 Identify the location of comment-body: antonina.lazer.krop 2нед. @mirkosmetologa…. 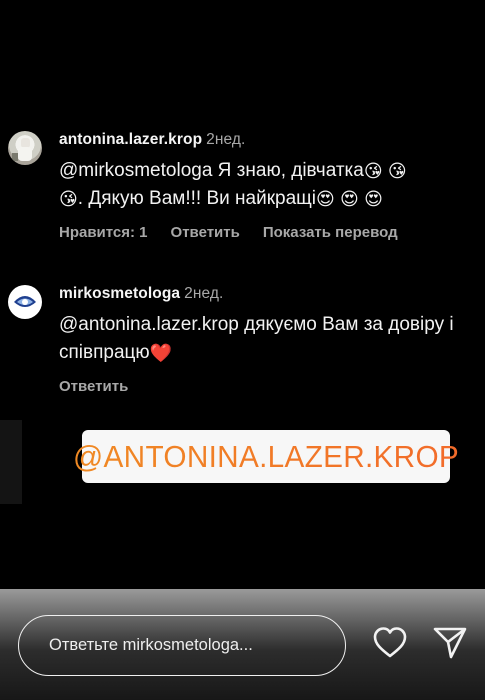
(268, 186).